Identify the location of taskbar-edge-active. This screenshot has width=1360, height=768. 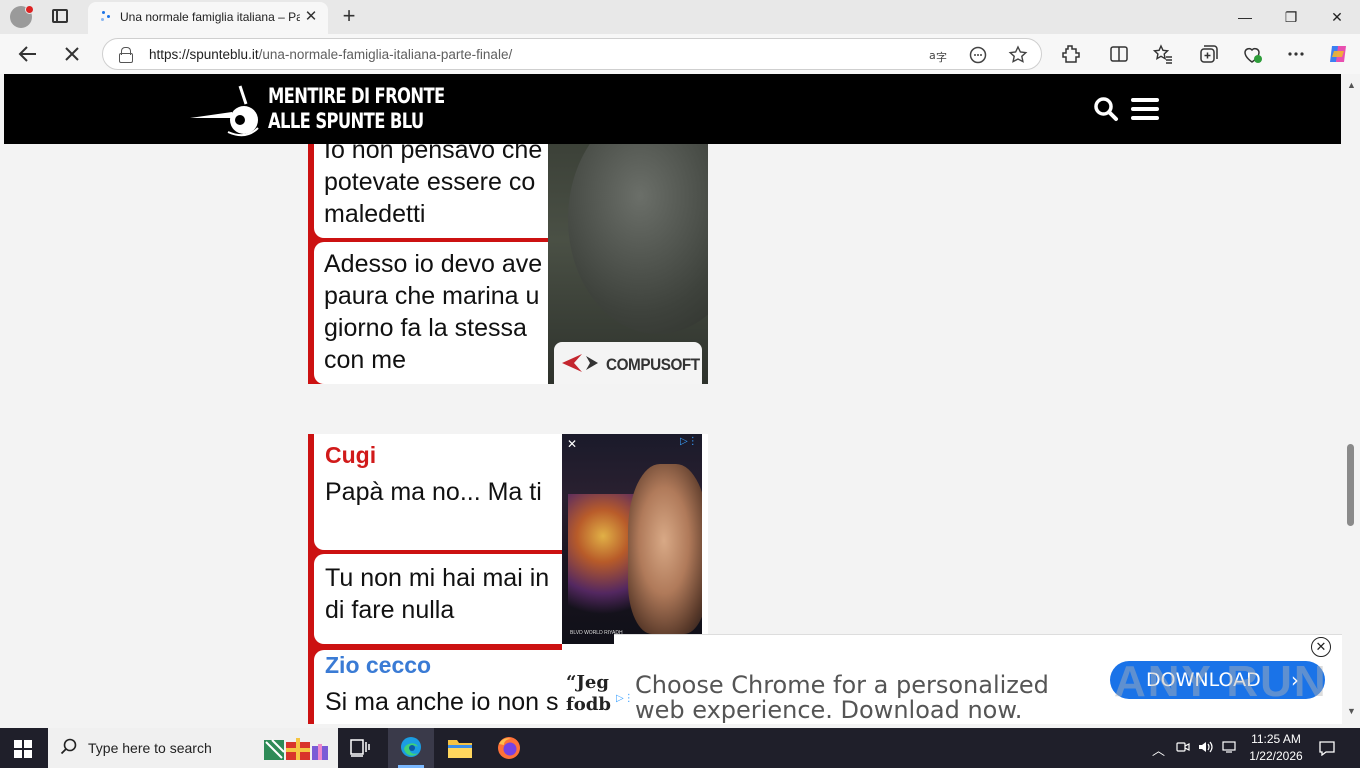
(411, 748).